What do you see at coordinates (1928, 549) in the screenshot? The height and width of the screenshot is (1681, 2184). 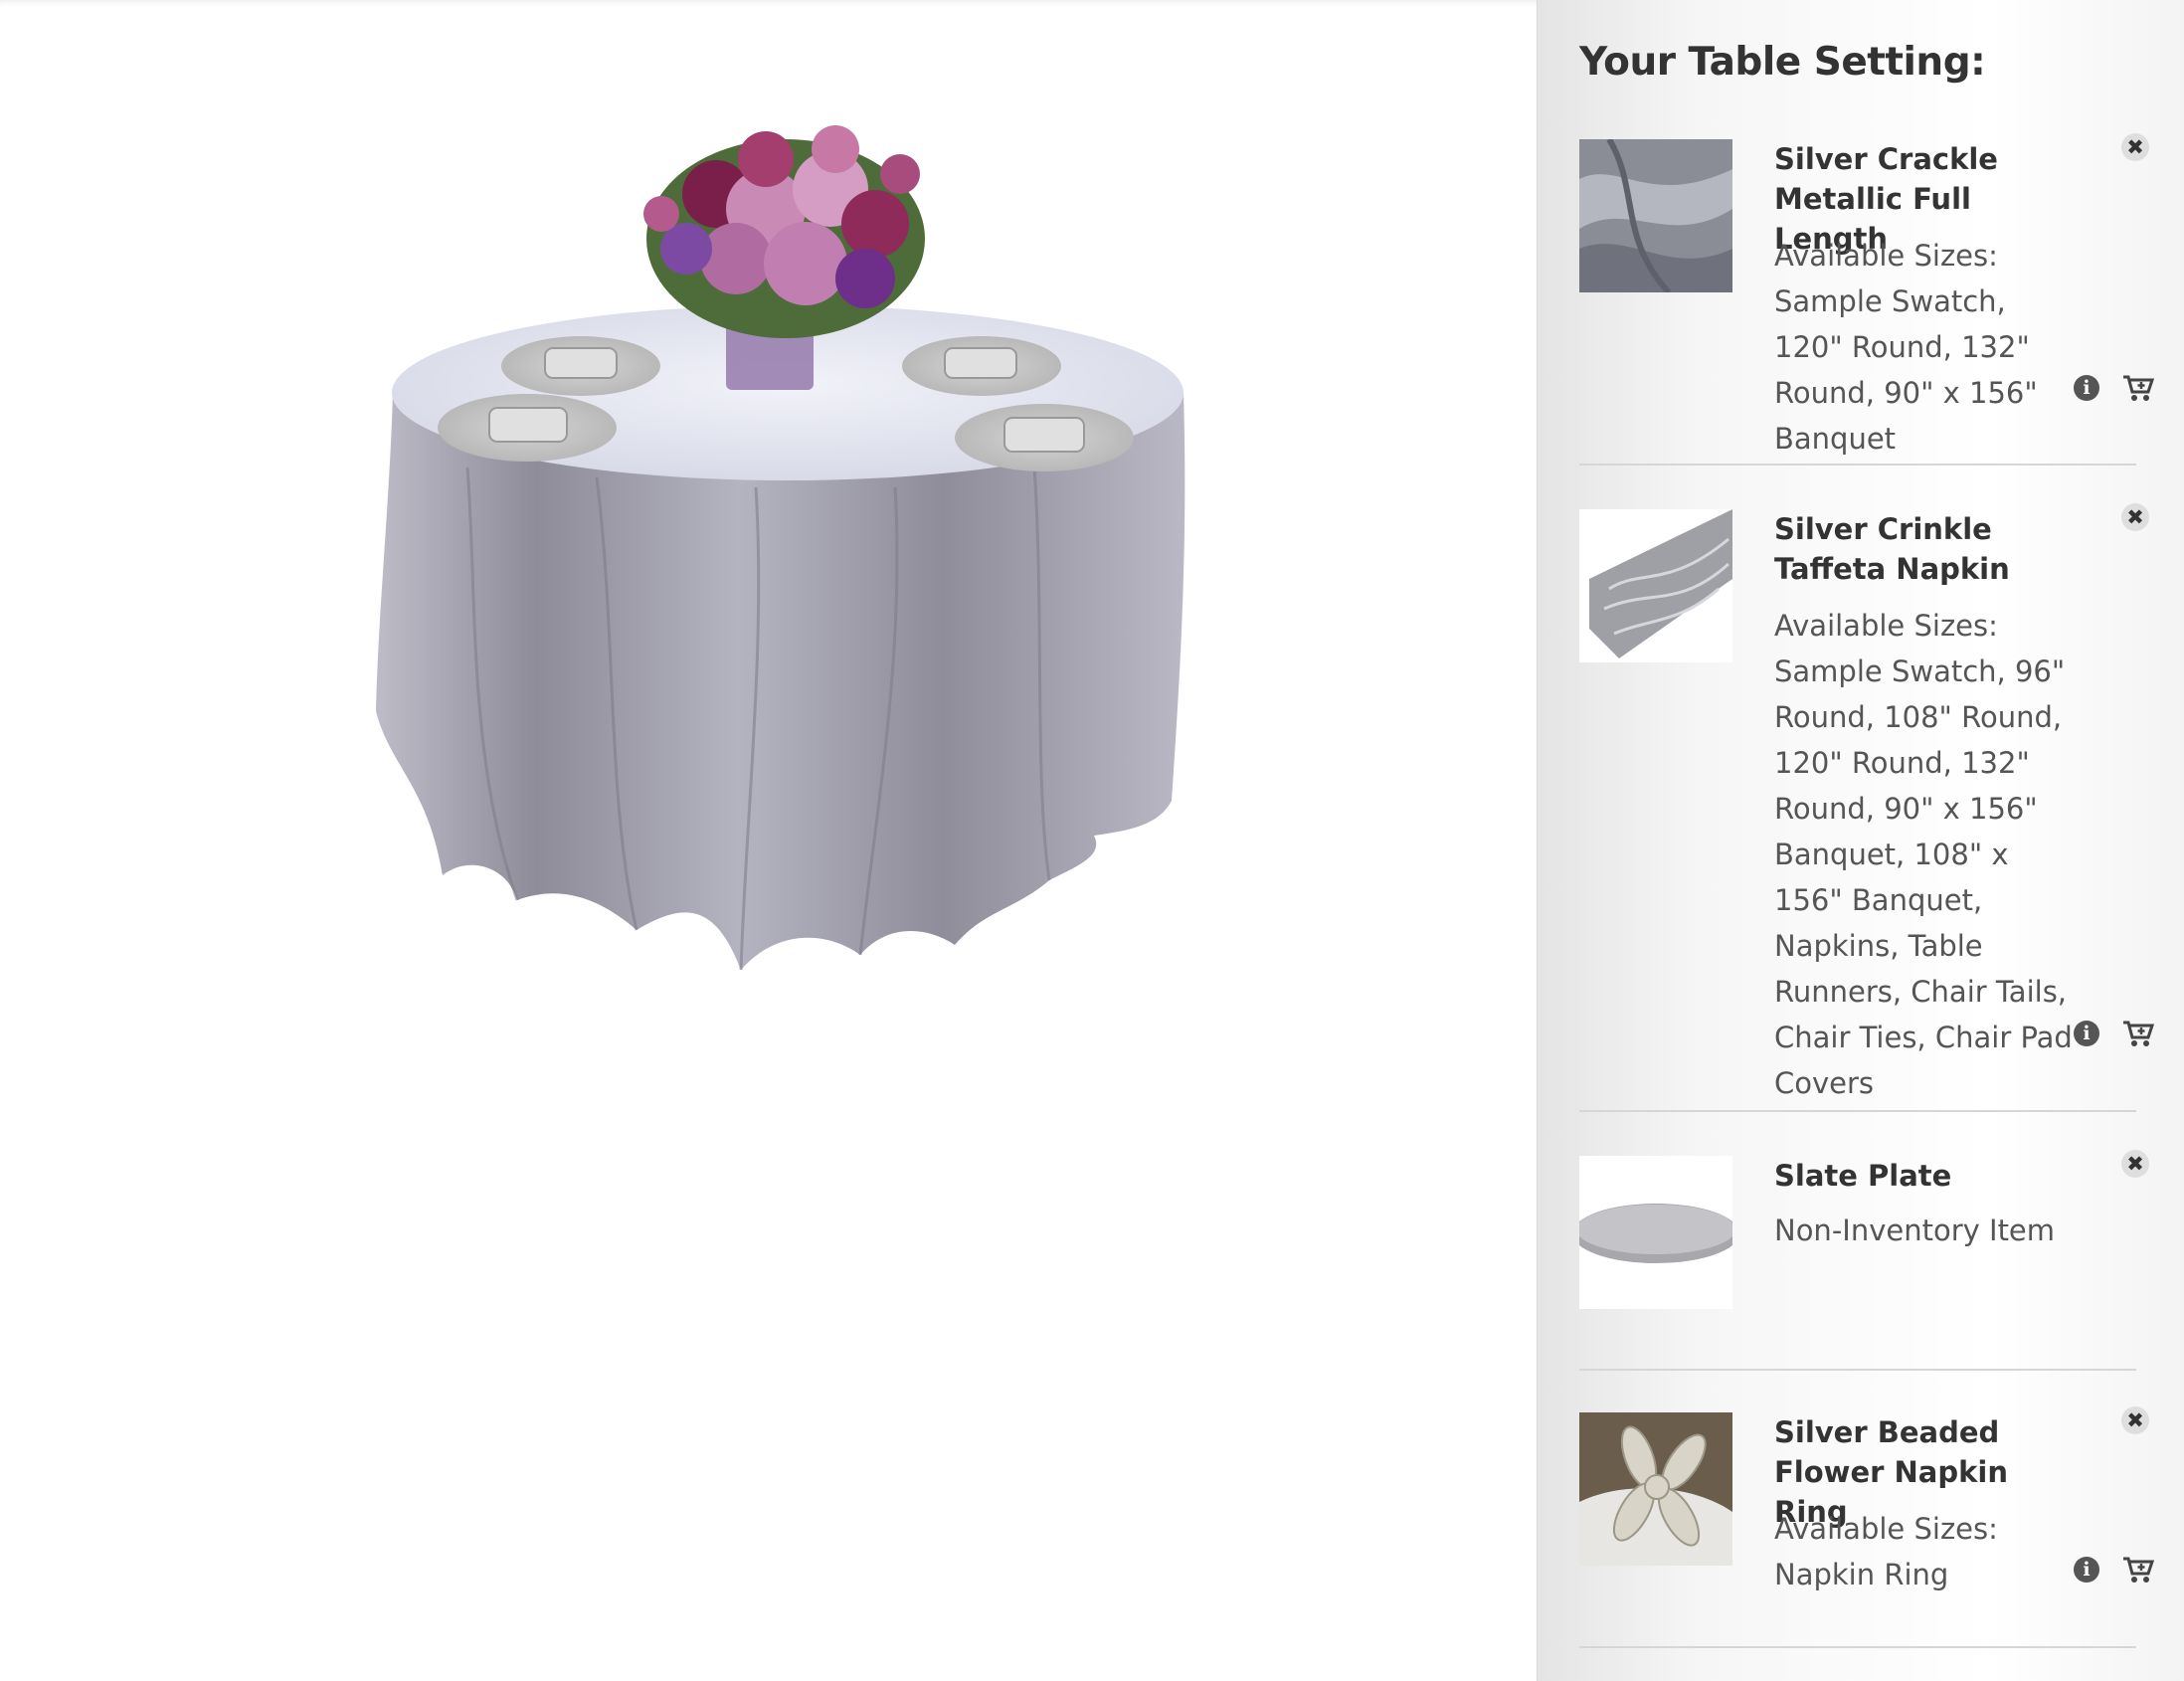 I see `item-name: Silver Crinkle Taffeta Napkin` at bounding box center [1928, 549].